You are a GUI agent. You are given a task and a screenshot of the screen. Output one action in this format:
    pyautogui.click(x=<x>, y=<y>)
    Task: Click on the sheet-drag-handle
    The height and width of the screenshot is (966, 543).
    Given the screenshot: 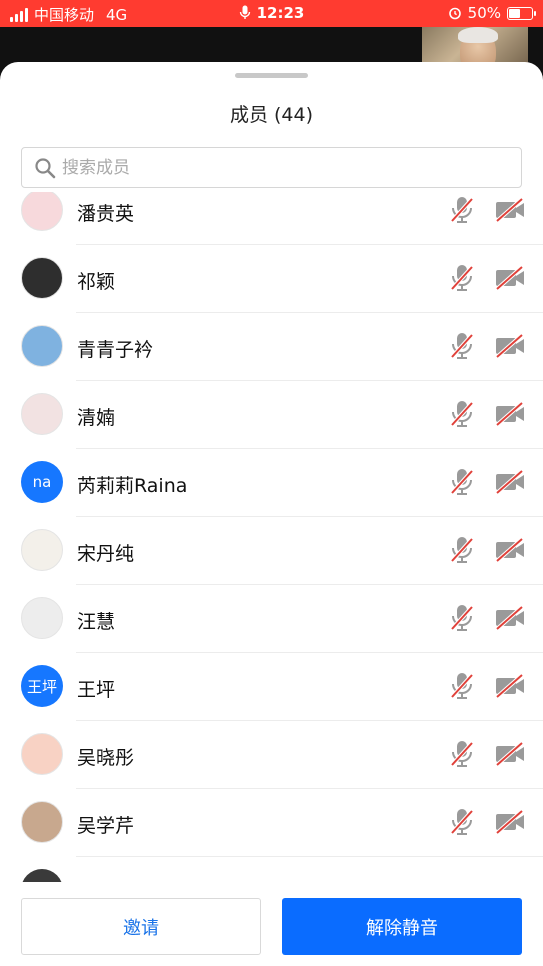 What is the action you would take?
    pyautogui.click(x=271, y=75)
    